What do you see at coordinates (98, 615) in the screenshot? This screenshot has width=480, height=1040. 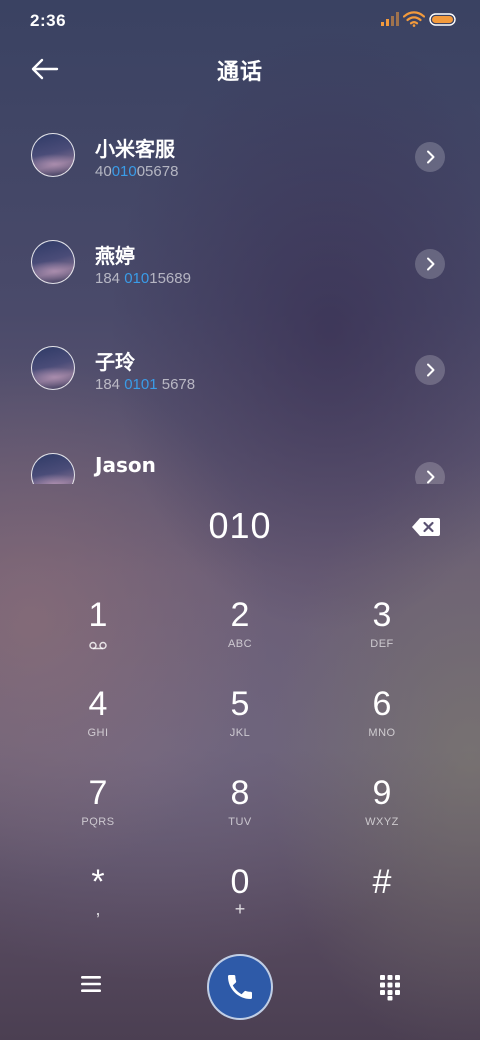 I see `key-digit: 1` at bounding box center [98, 615].